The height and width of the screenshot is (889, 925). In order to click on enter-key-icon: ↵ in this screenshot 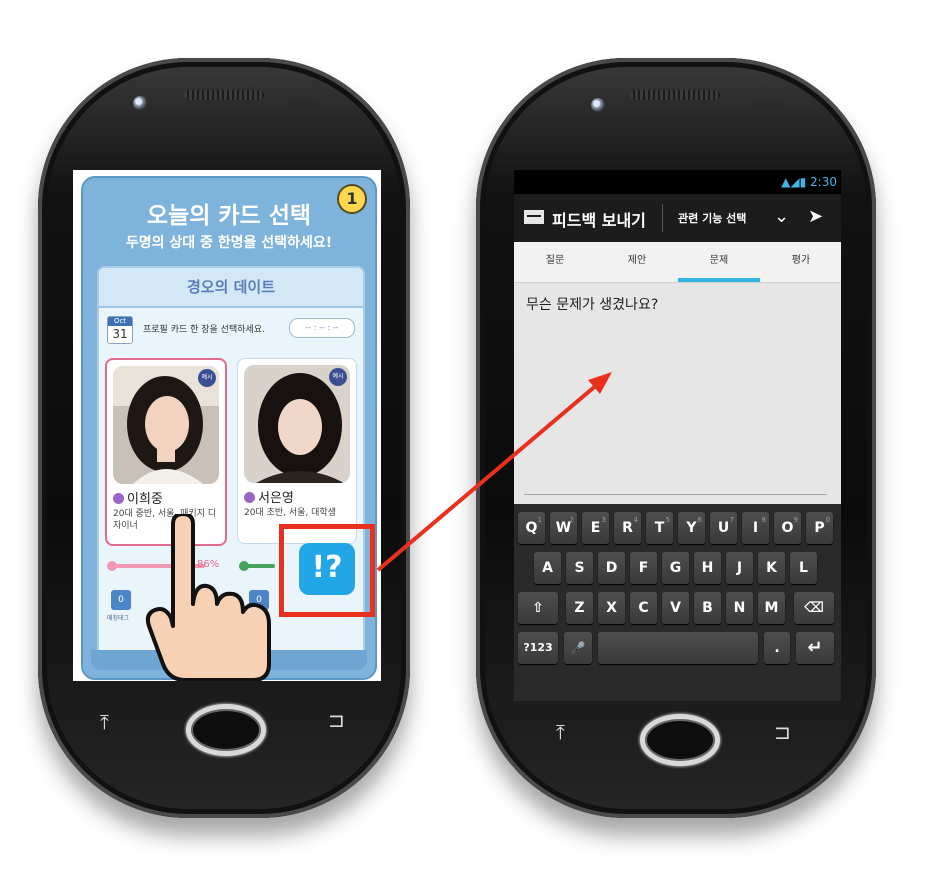, I will do `click(815, 648)`.